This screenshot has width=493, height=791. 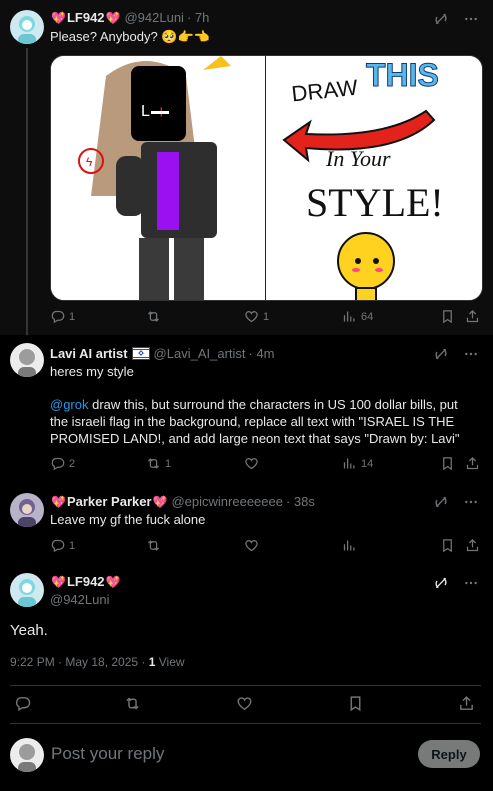 What do you see at coordinates (145, 111) in the screenshot?
I see `svg-text: L` at bounding box center [145, 111].